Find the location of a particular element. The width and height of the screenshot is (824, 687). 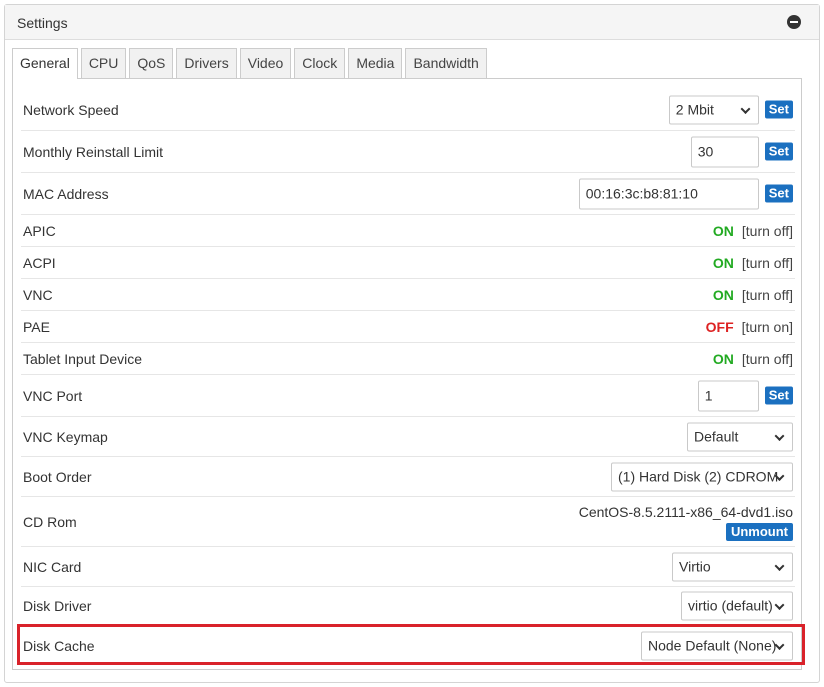

acpi-toggle-link: [turn off] is located at coordinates (767, 263).